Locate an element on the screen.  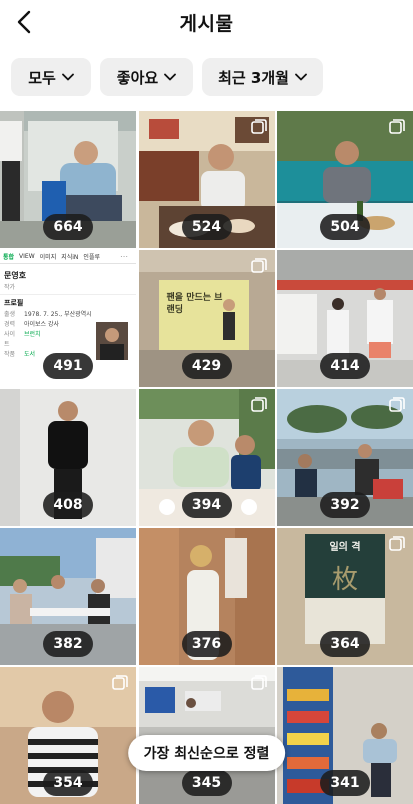
screenshot-name: 문영호 is located at coordinates (15, 275).